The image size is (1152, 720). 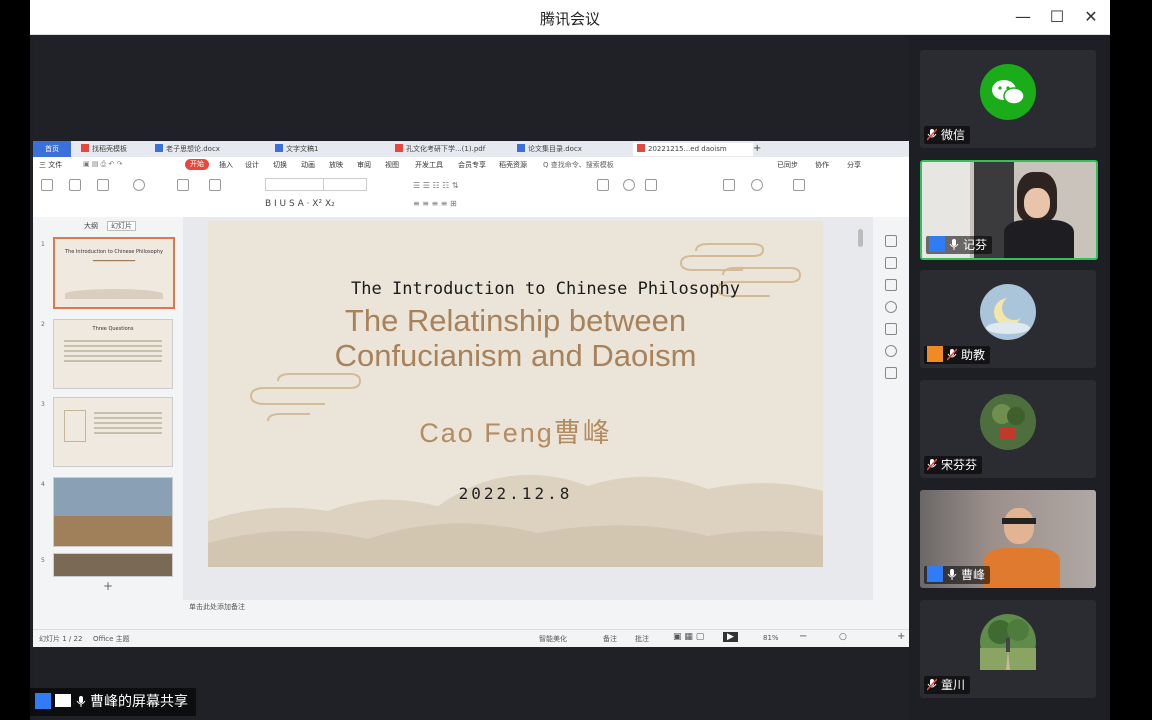 What do you see at coordinates (435, 203) in the screenshot?
I see `align-buttons: ≡ ≡ ≡ ≡ ⊞` at bounding box center [435, 203].